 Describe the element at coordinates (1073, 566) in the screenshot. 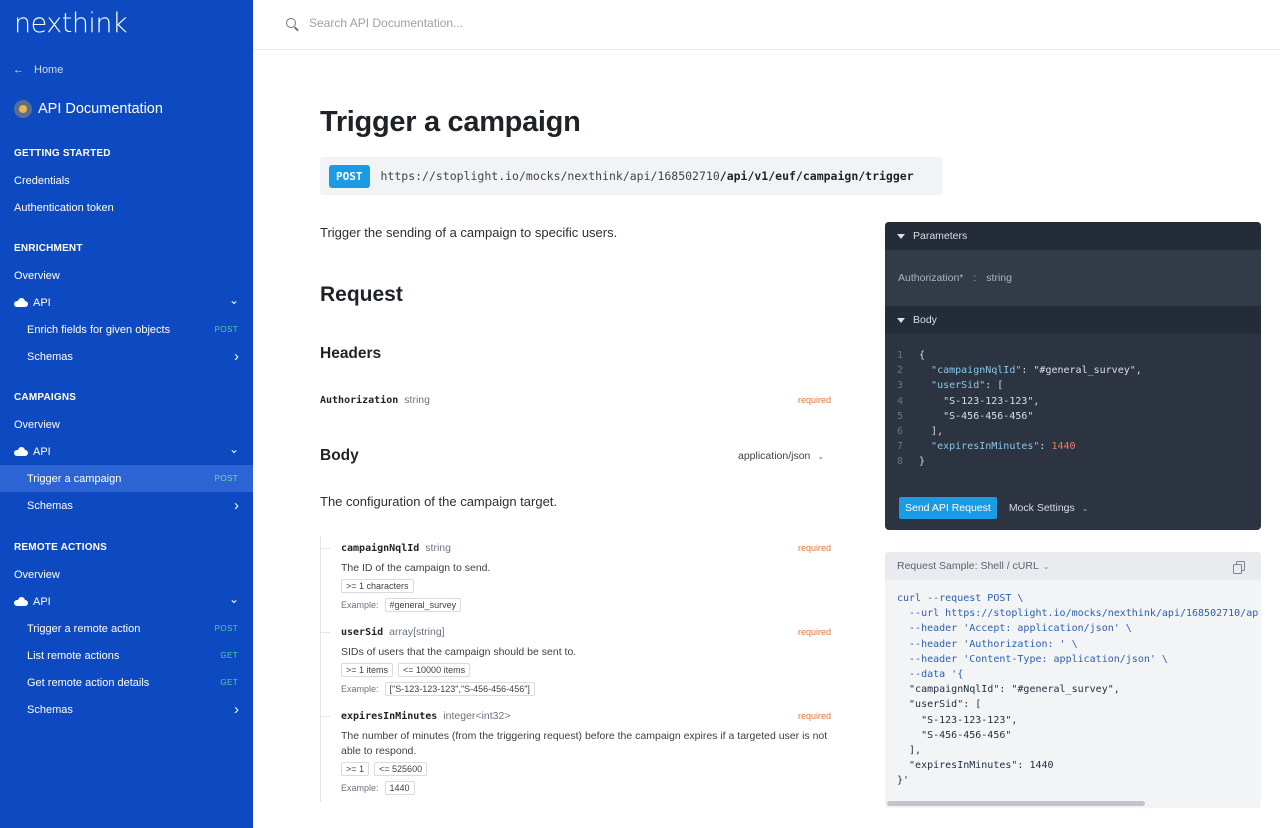

I see `request-sample-language-select: Request Sample: Shell / cURL ⌄` at that location.